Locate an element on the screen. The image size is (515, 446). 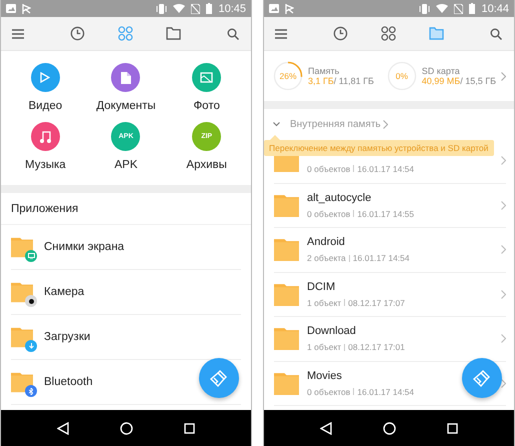
category-button: Музыка is located at coordinates (45, 146).